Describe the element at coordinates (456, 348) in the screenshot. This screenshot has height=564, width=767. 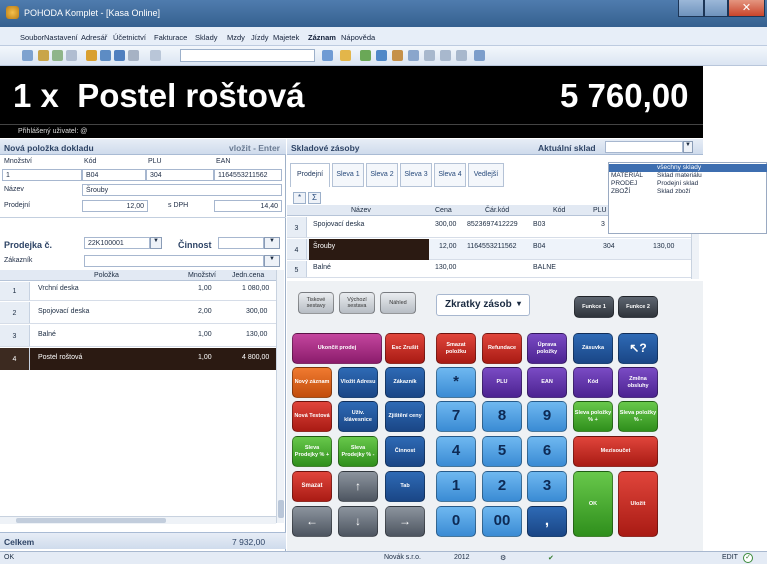
I see `delete-item-button: Smazat položku` at that location.